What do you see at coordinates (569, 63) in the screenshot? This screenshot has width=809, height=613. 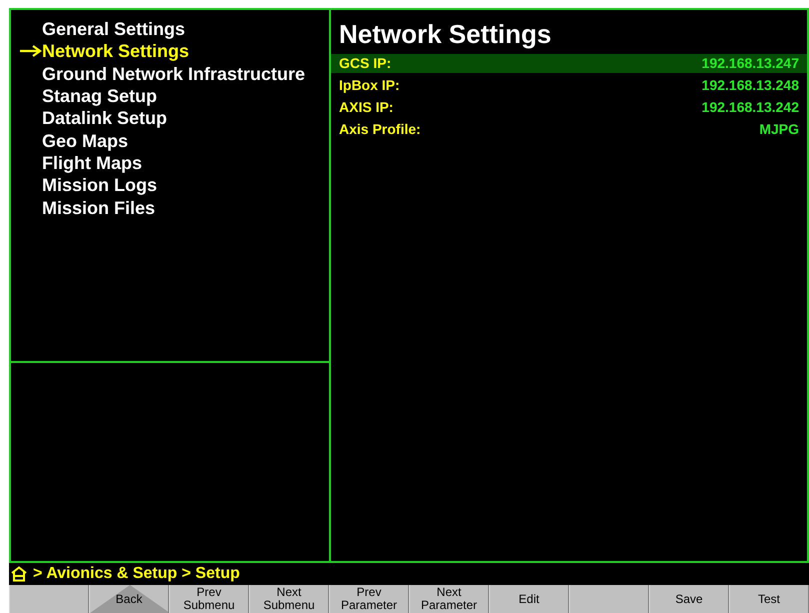 I see `parameter-row: GCS IP: 192.168.13.247` at bounding box center [569, 63].